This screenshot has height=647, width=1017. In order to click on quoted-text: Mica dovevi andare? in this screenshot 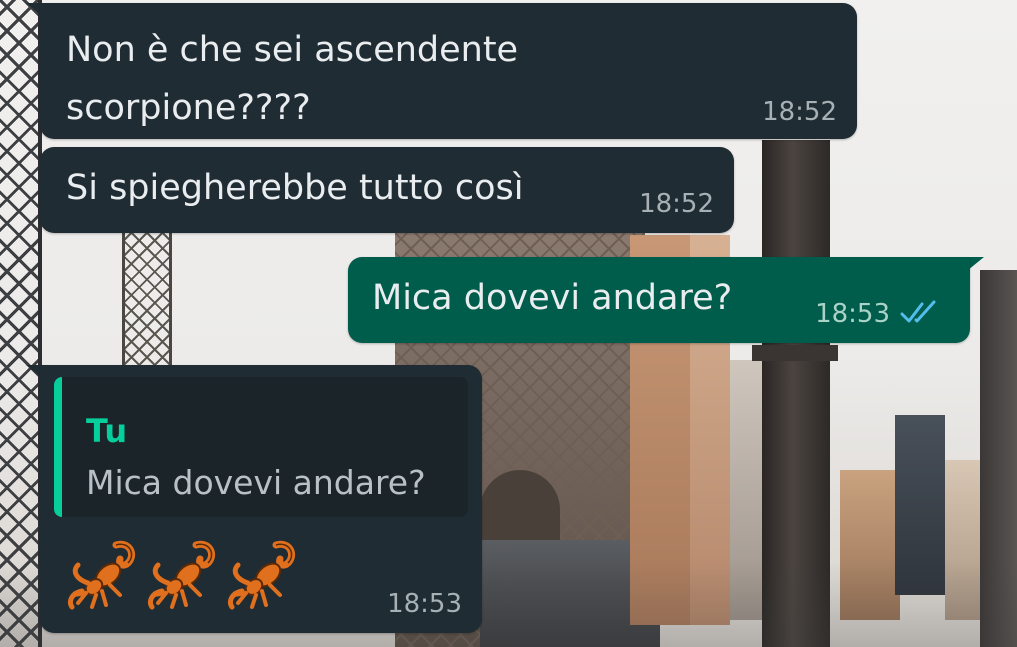, I will do `click(256, 482)`.